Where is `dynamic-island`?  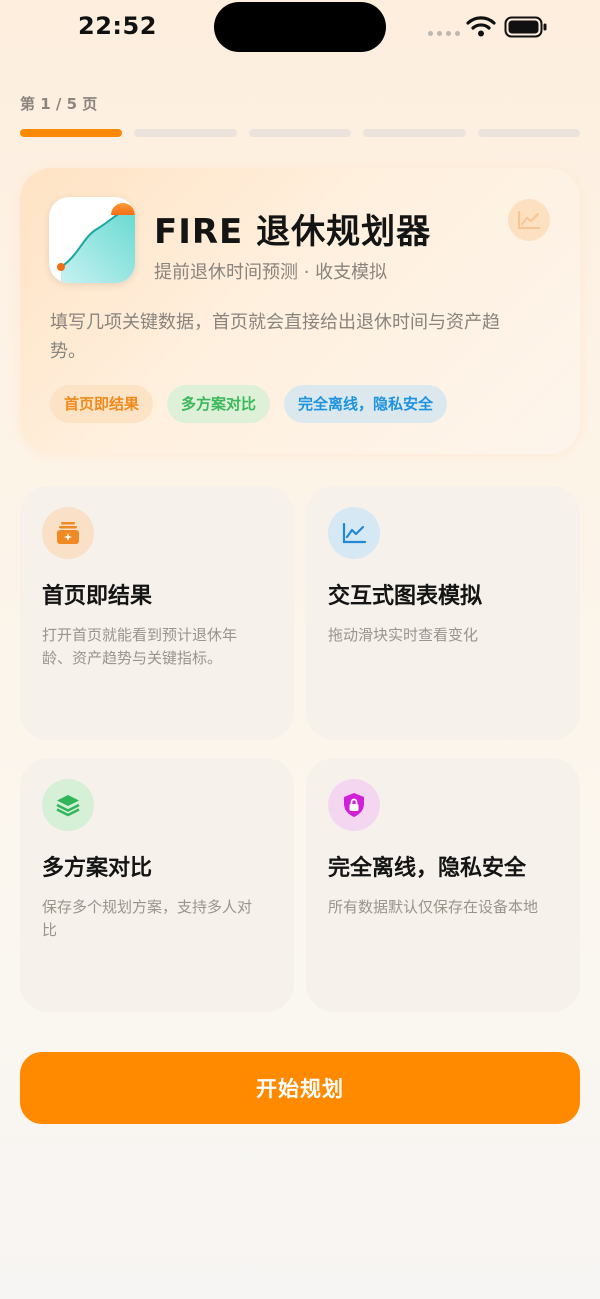
dynamic-island is located at coordinates (300, 27).